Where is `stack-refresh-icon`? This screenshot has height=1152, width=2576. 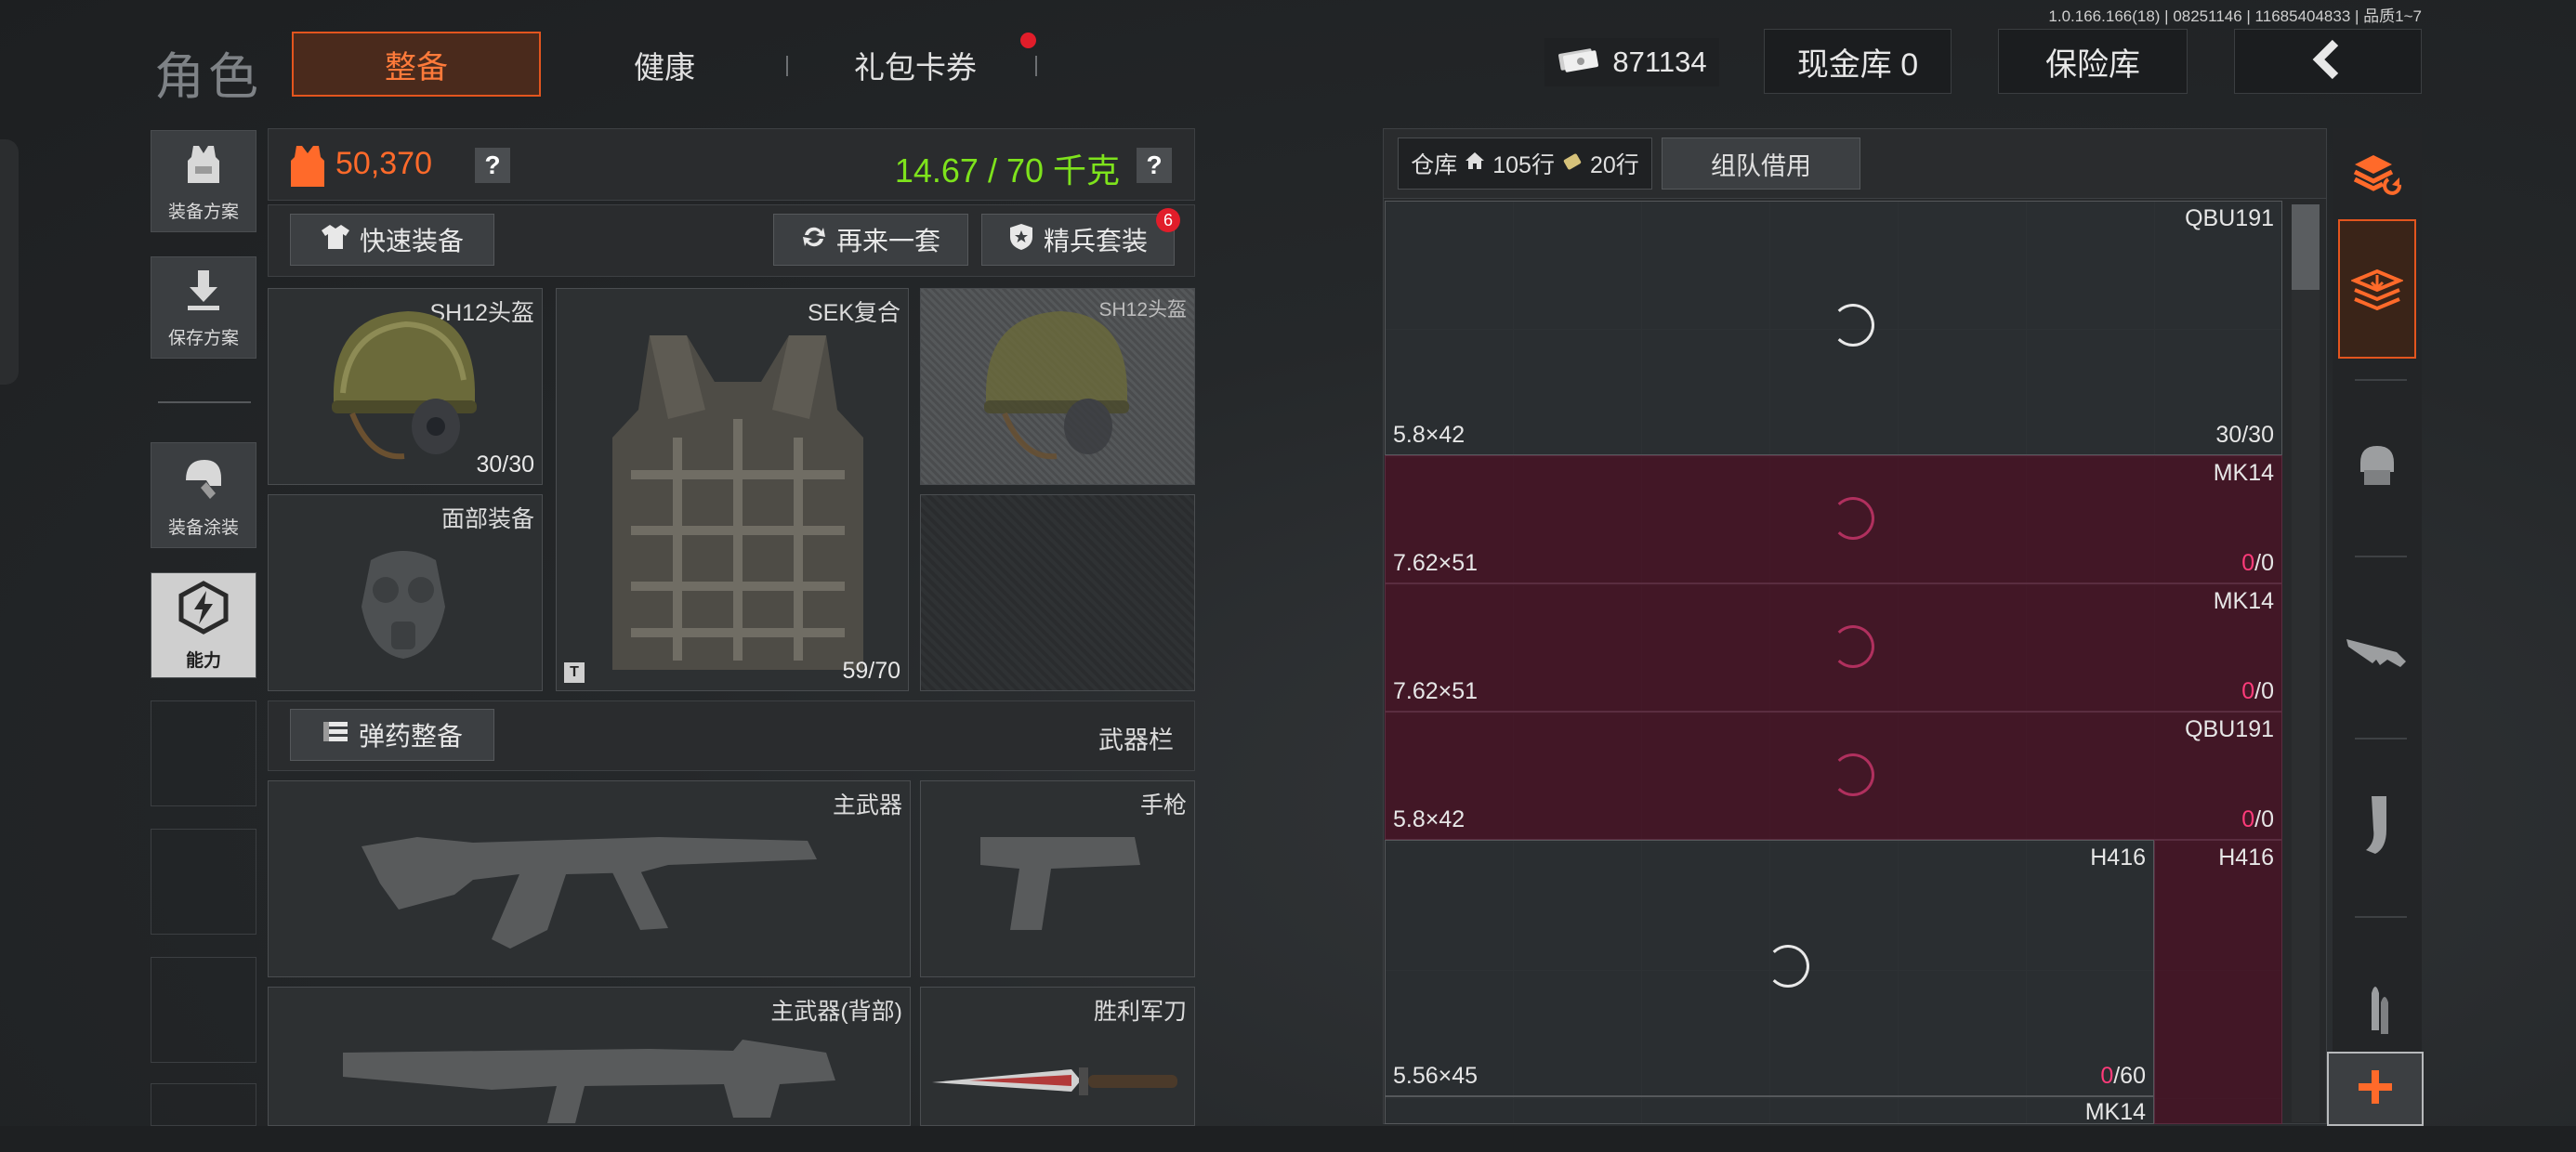 stack-refresh-icon is located at coordinates (2377, 177).